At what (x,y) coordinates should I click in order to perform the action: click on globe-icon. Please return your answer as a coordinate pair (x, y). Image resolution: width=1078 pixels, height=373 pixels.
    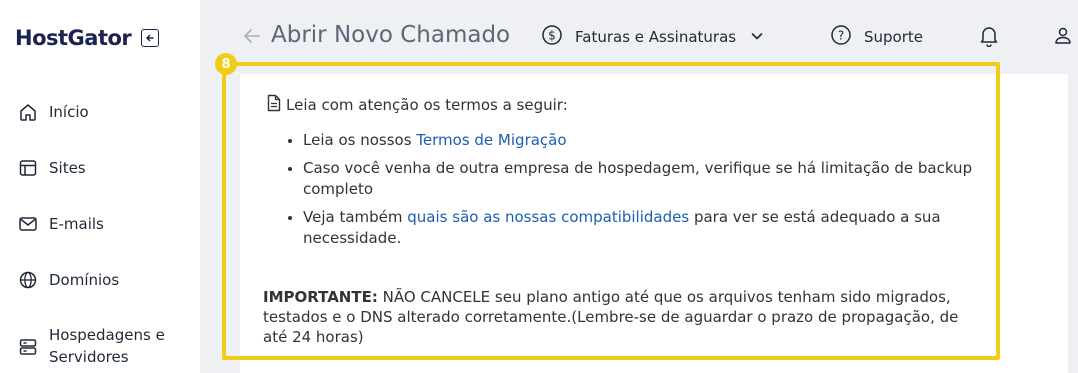
    Looking at the image, I should click on (28, 280).